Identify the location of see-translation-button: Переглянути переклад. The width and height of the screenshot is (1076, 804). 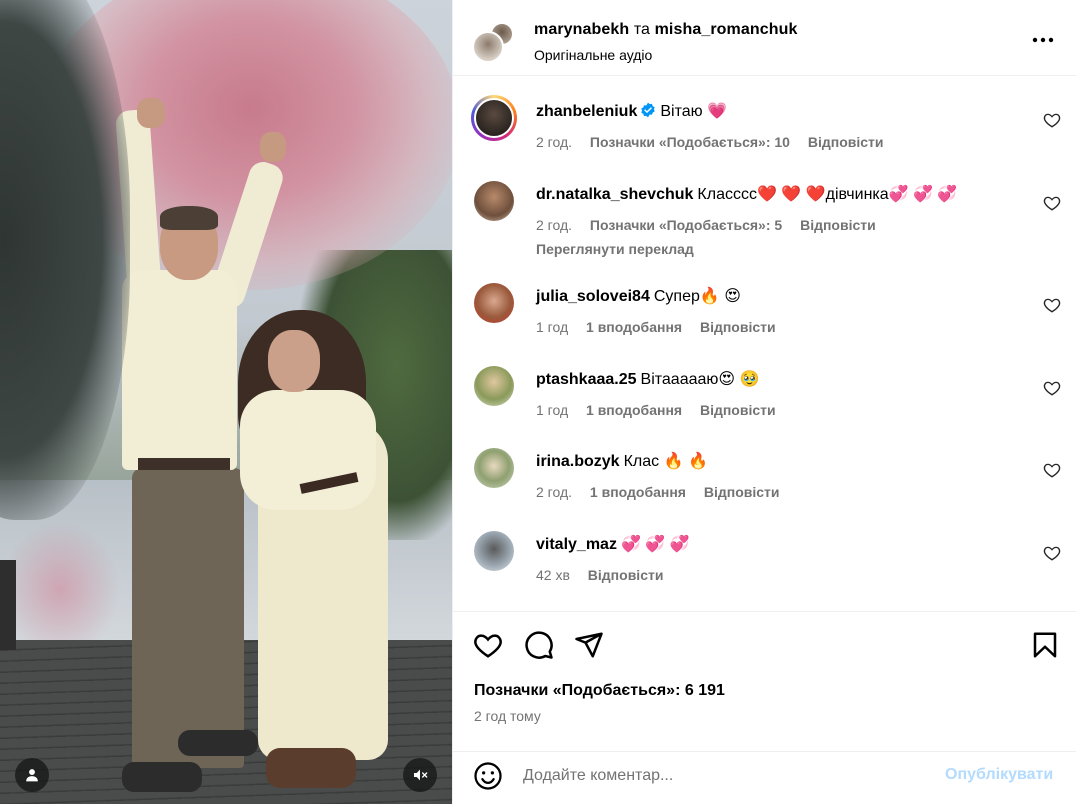
(615, 249).